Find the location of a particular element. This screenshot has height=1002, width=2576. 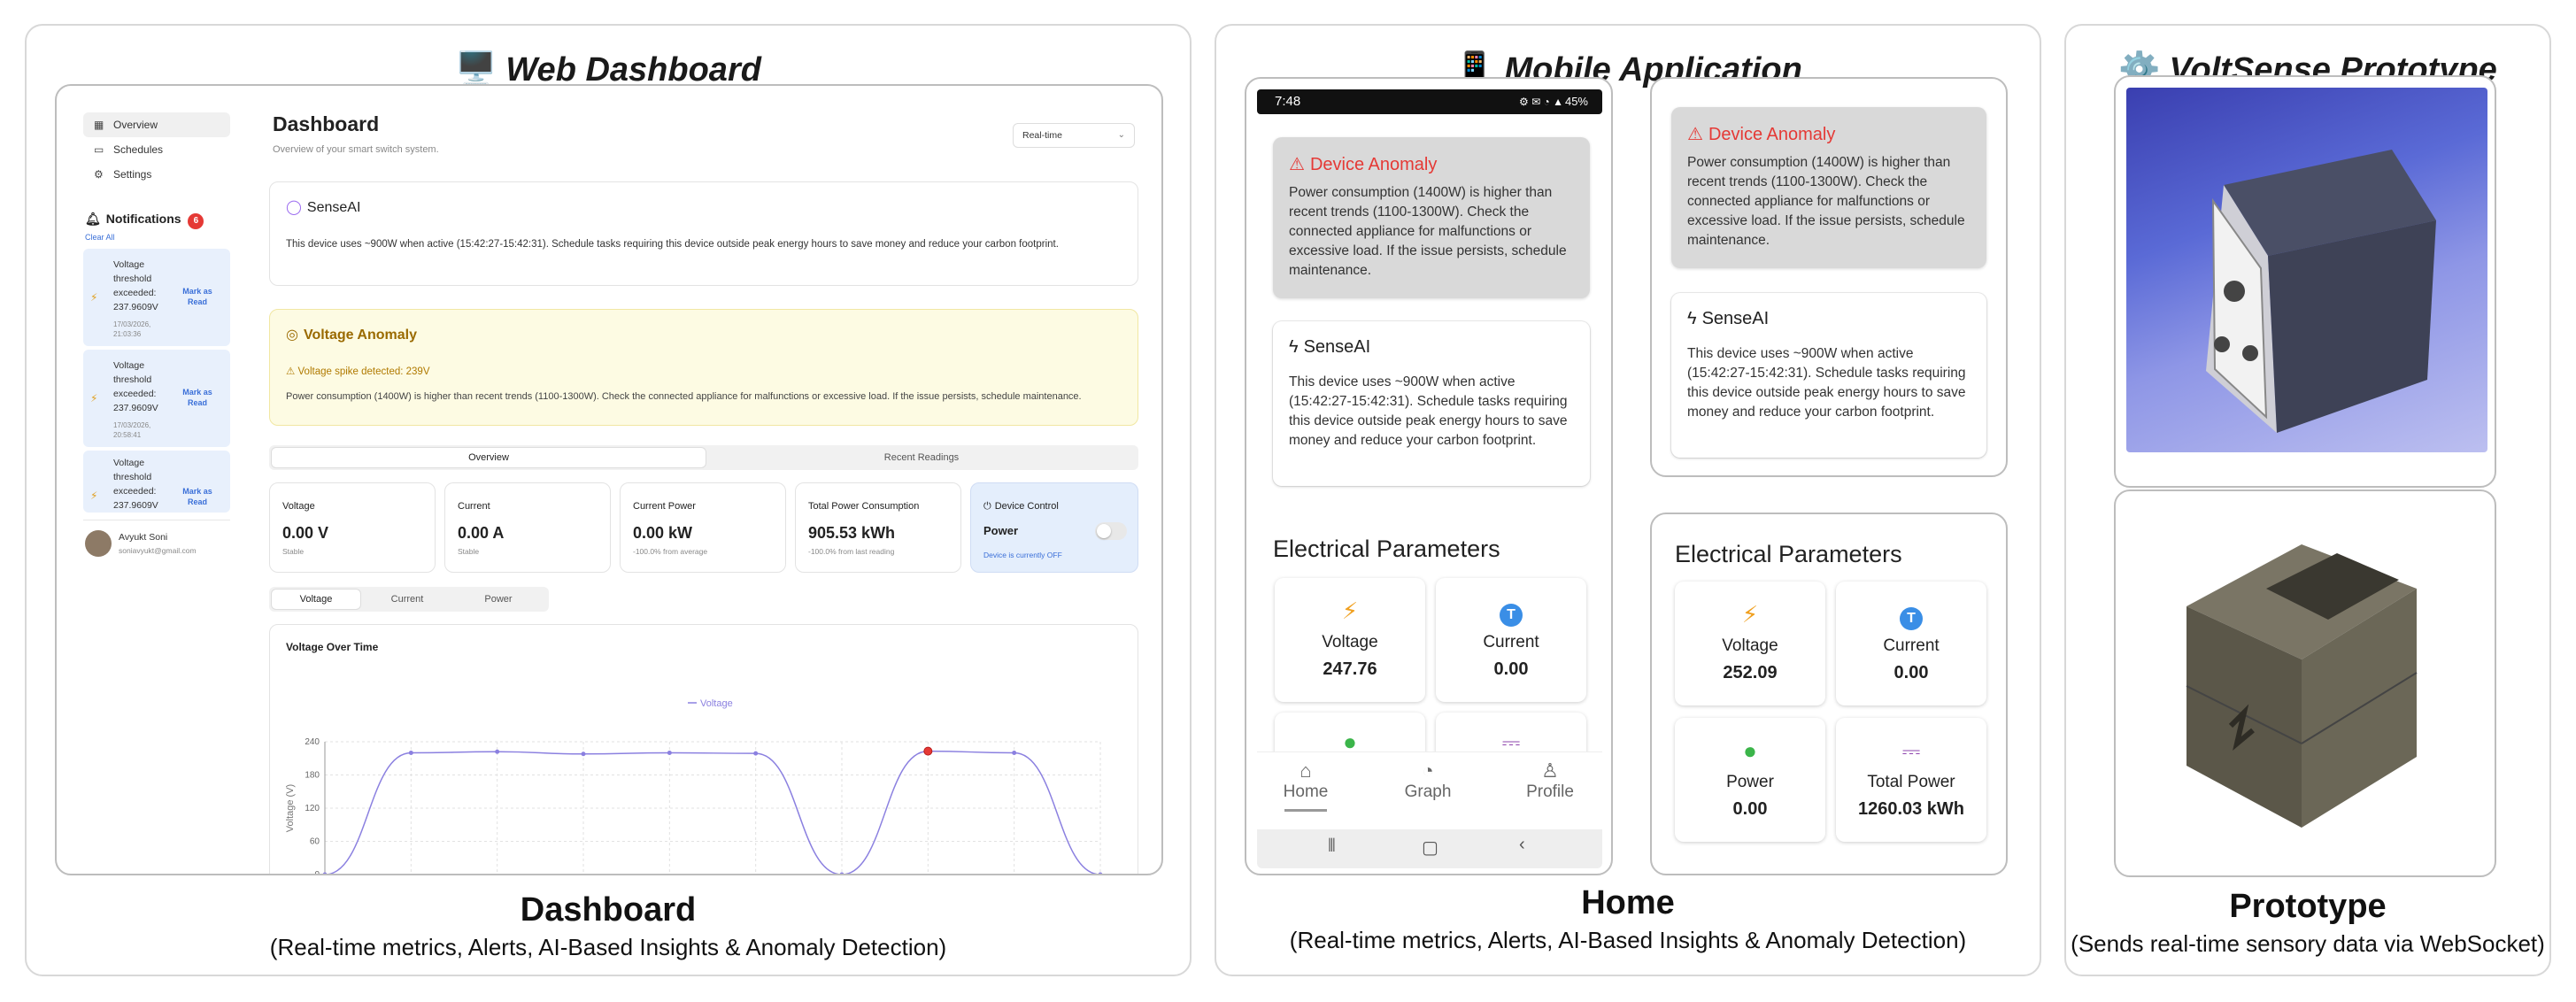

clear-all-link: Clear All is located at coordinates (100, 237).